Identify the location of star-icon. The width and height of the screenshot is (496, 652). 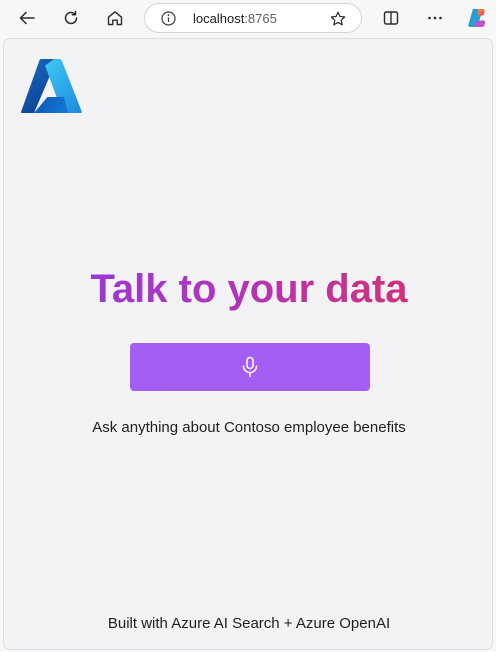
(338, 19).